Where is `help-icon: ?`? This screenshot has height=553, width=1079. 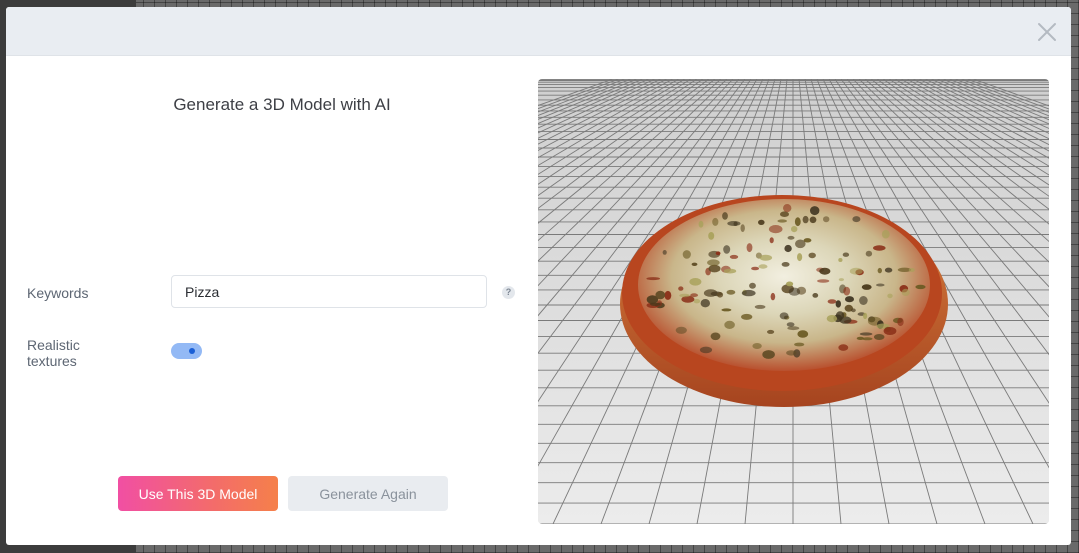
help-icon: ? is located at coordinates (508, 292).